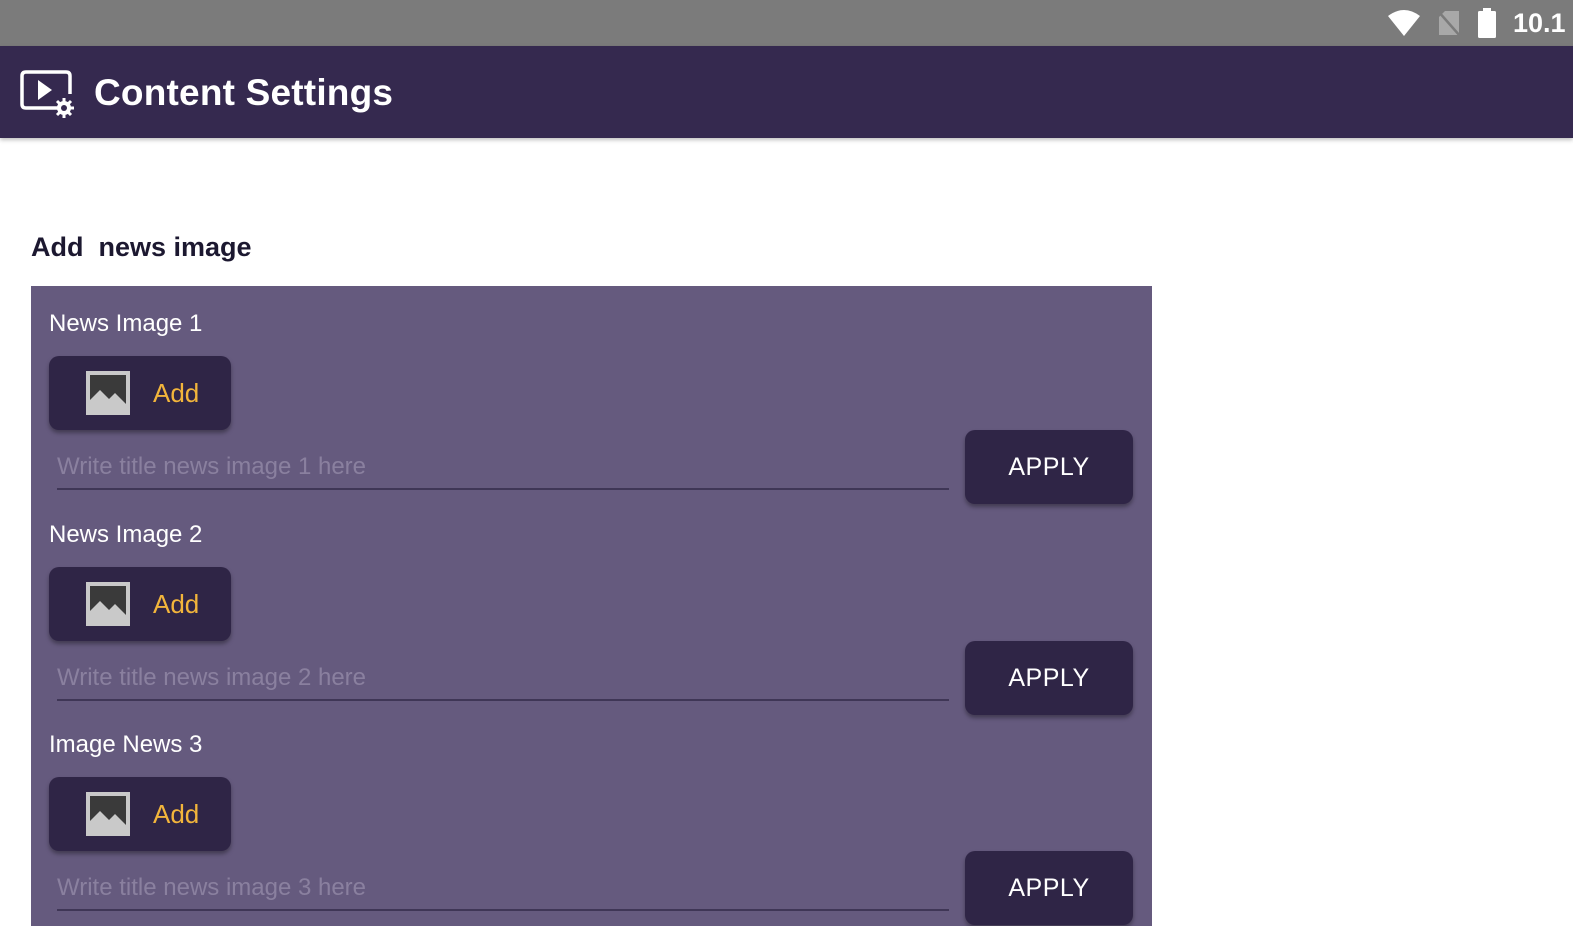 Image resolution: width=1573 pixels, height=926 pixels. I want to click on app-bar: Content Settings, so click(786, 92).